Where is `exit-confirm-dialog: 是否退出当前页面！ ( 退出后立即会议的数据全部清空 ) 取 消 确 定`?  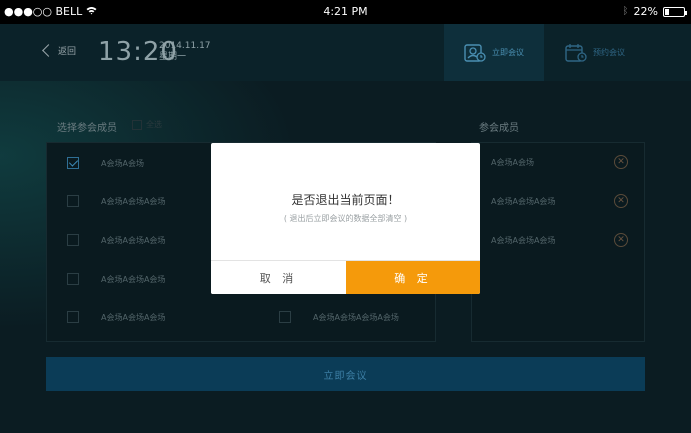 exit-confirm-dialog: 是否退出当前页面！ ( 退出后立即会议的数据全部清空 ) 取 消 确 定 is located at coordinates (345, 218).